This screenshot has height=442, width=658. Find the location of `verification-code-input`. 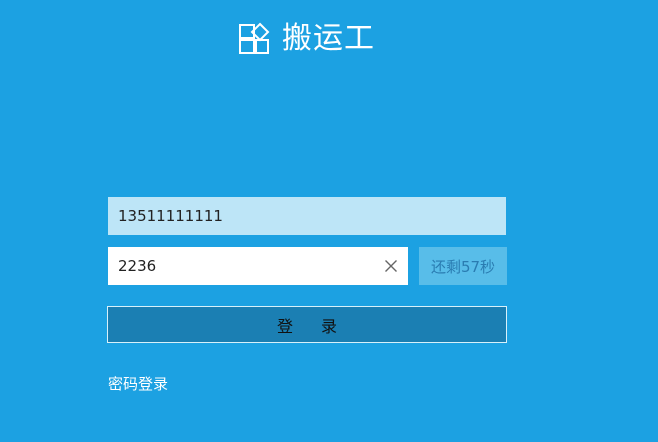

verification-code-input is located at coordinates (243, 266).